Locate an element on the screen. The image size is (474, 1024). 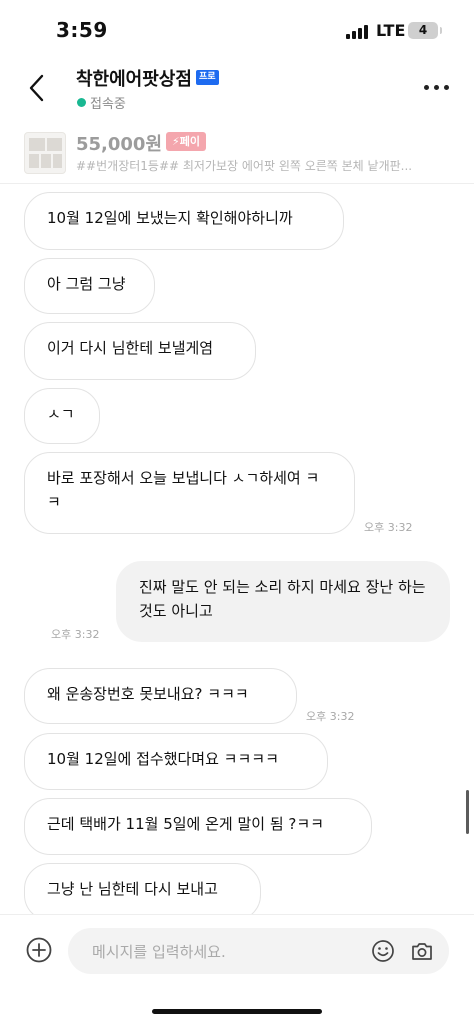
shop-name: 착한에어팟상점 is located at coordinates (134, 78).